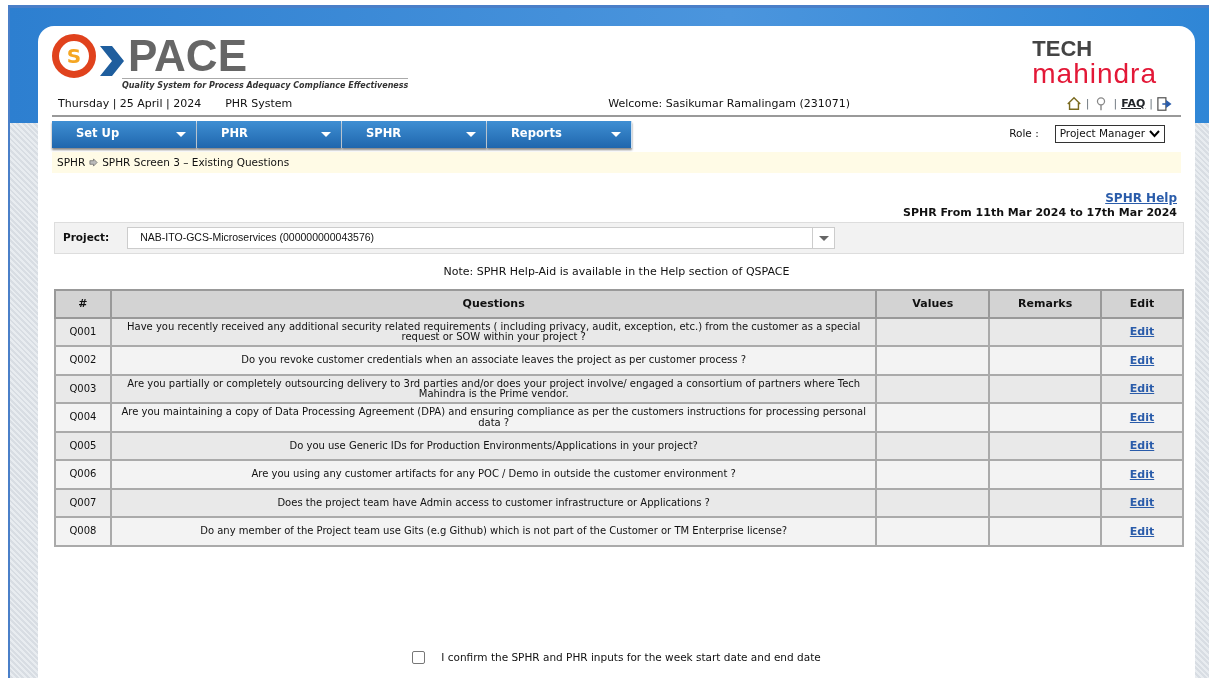 The height and width of the screenshot is (678, 1209). What do you see at coordinates (71, 162) in the screenshot?
I see `breadcrumb-link: SPHR` at bounding box center [71, 162].